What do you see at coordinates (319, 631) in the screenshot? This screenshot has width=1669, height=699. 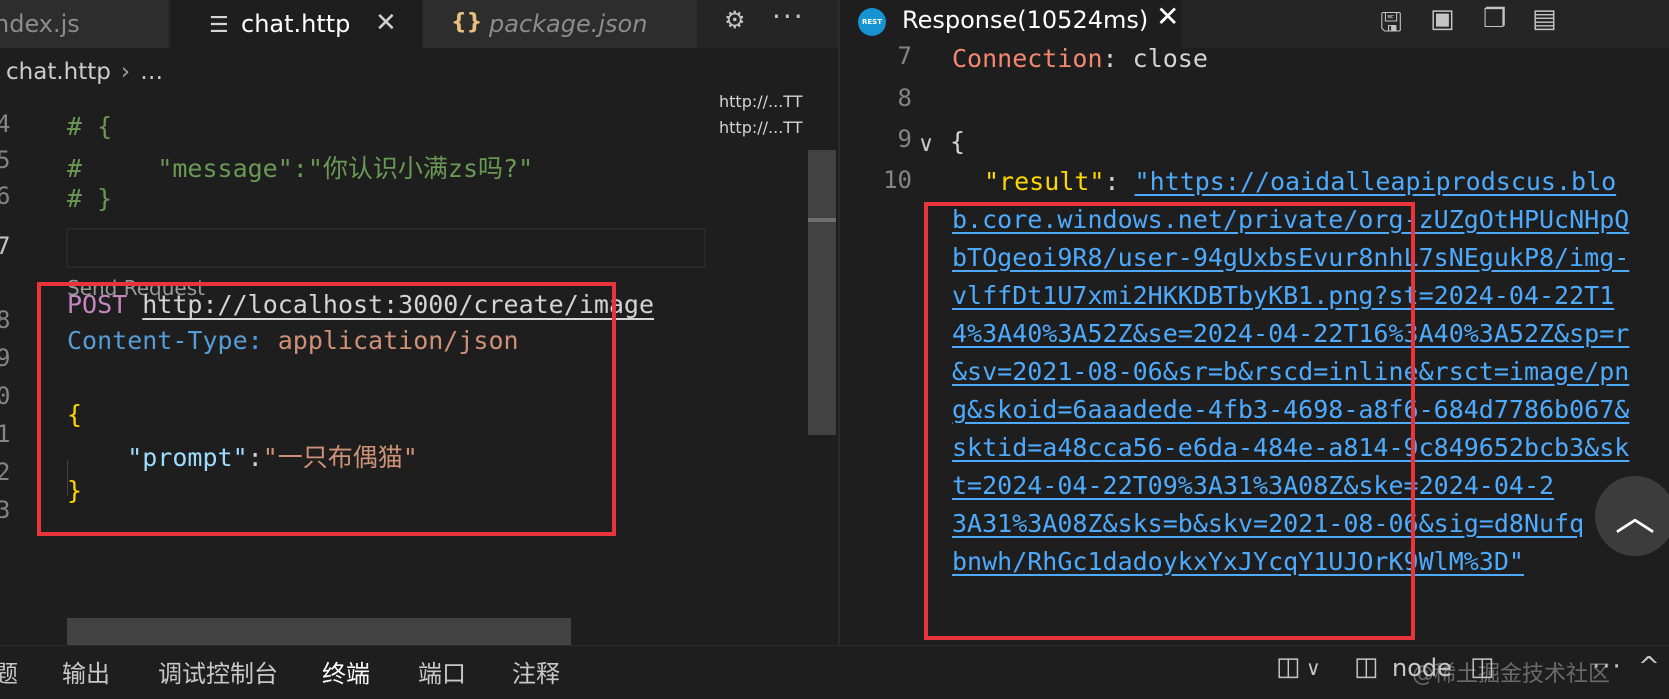 I see `horizontal-scrollbar` at bounding box center [319, 631].